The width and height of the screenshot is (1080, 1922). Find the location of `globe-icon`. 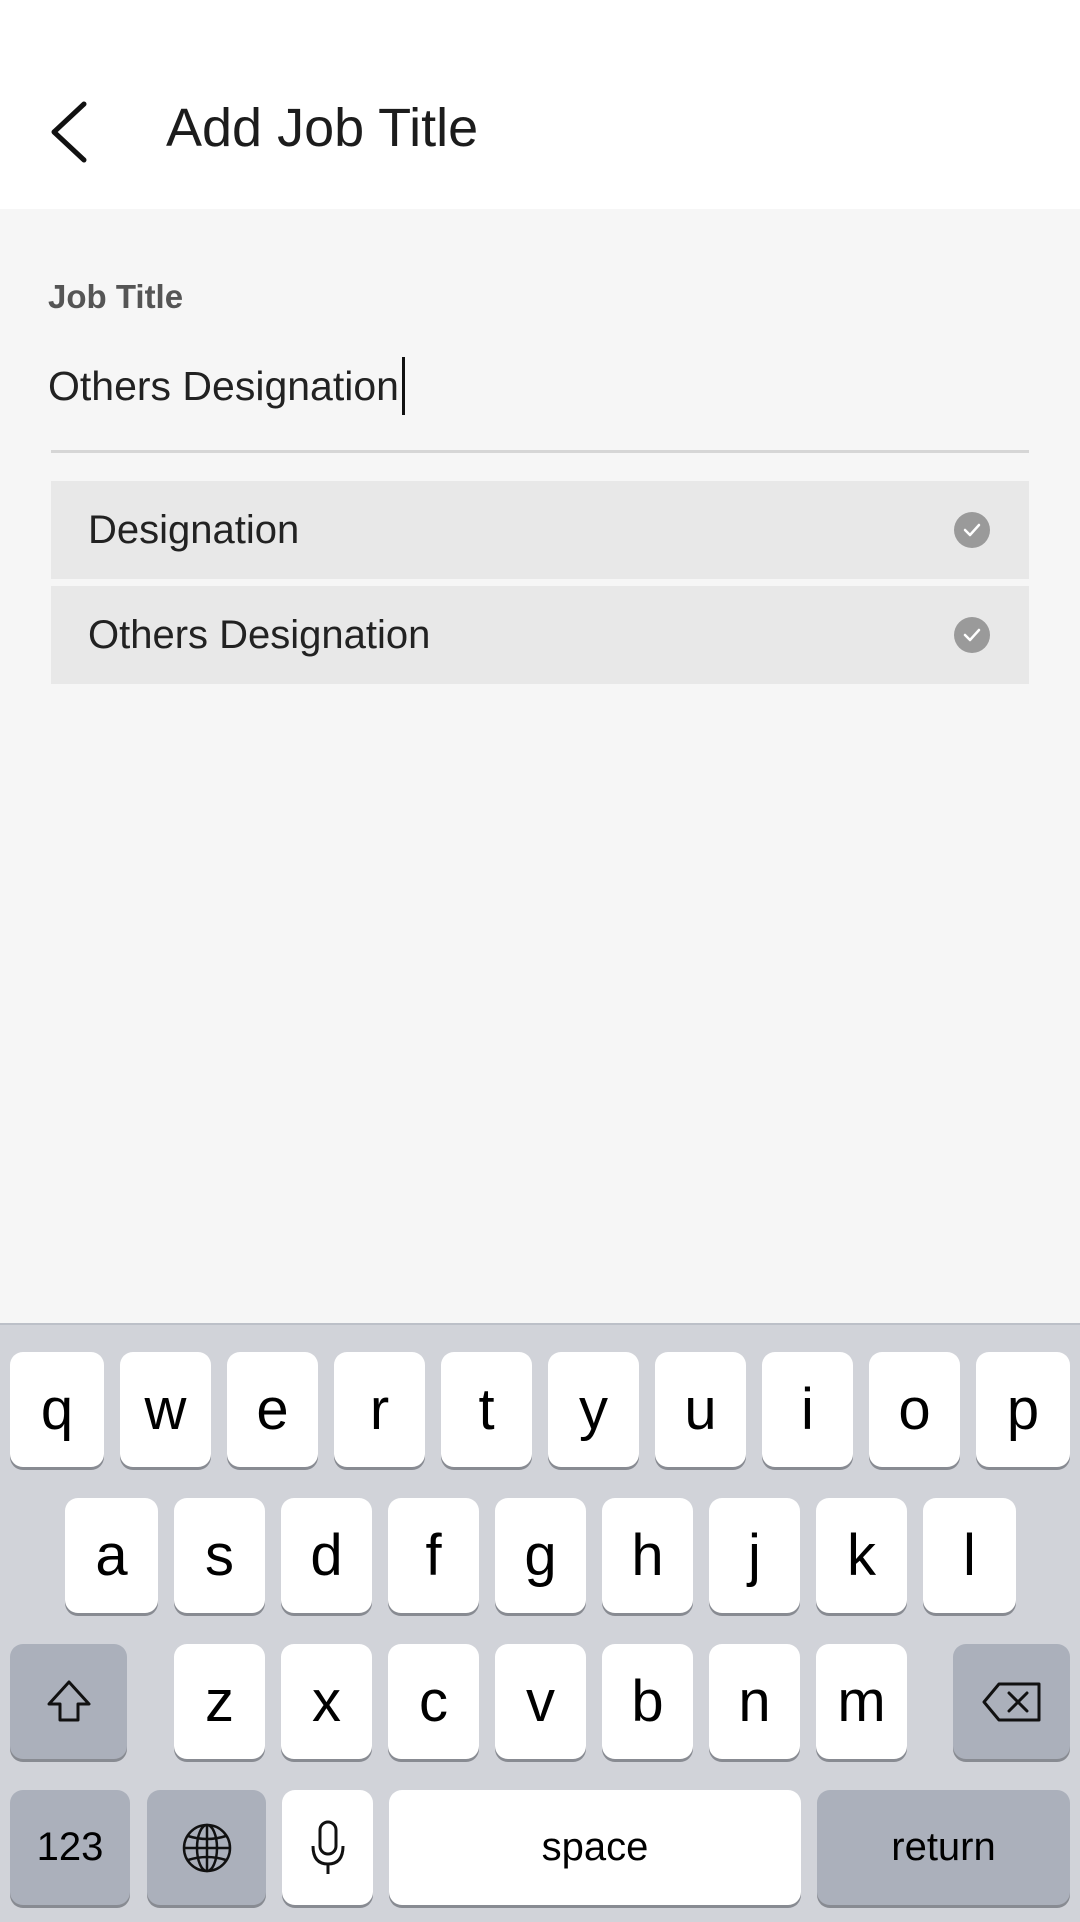

globe-icon is located at coordinates (206, 1847).